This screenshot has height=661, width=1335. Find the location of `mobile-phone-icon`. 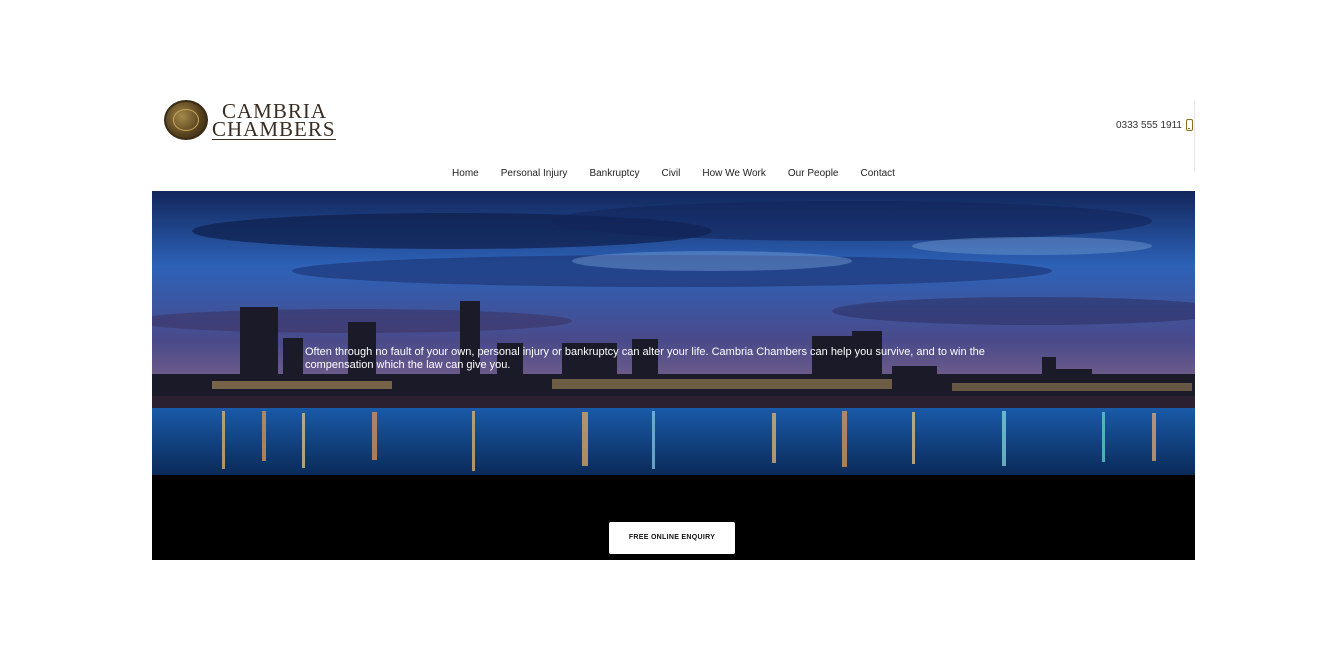

mobile-phone-icon is located at coordinates (1189, 125).